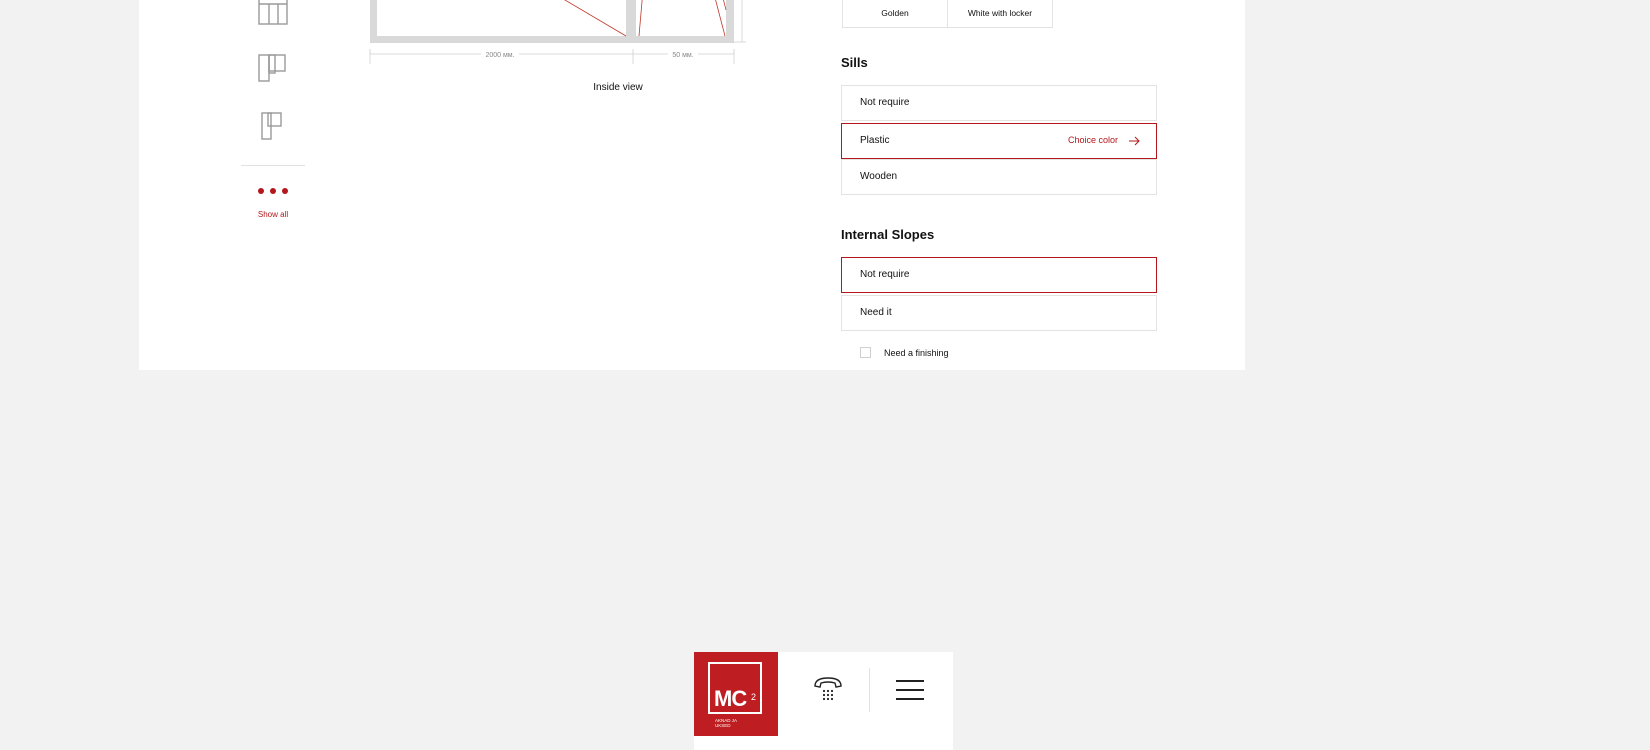 The width and height of the screenshot is (1650, 750). Describe the element at coordinates (916, 353) in the screenshot. I see `finishing-label: Need a finishing` at that location.